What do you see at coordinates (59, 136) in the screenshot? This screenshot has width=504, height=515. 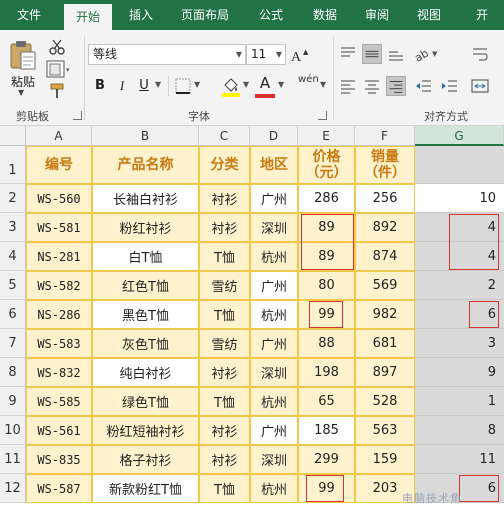 I see `column-header-a: A` at bounding box center [59, 136].